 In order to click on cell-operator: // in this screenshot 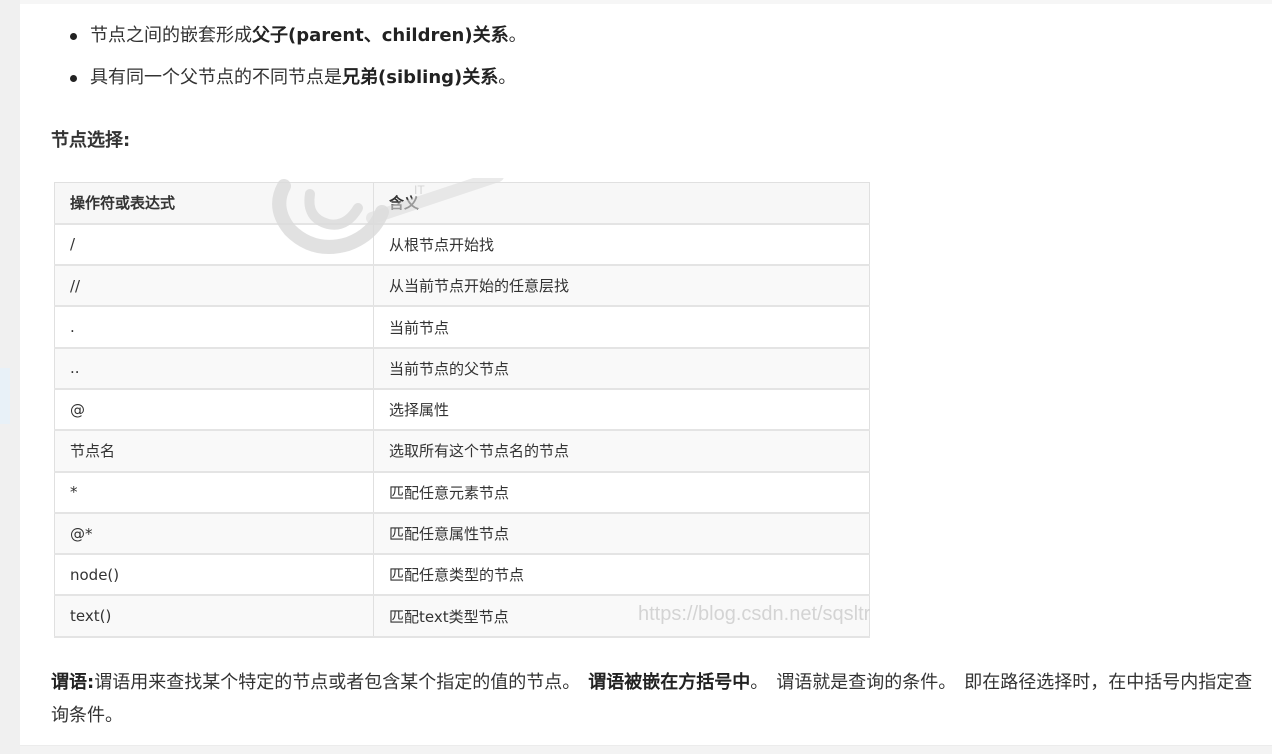, I will do `click(214, 286)`.